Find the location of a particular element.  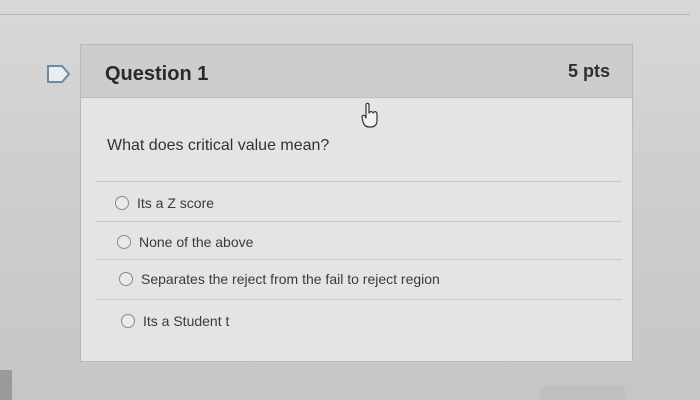

question-prompt: What does critical value mean? is located at coordinates (218, 145).